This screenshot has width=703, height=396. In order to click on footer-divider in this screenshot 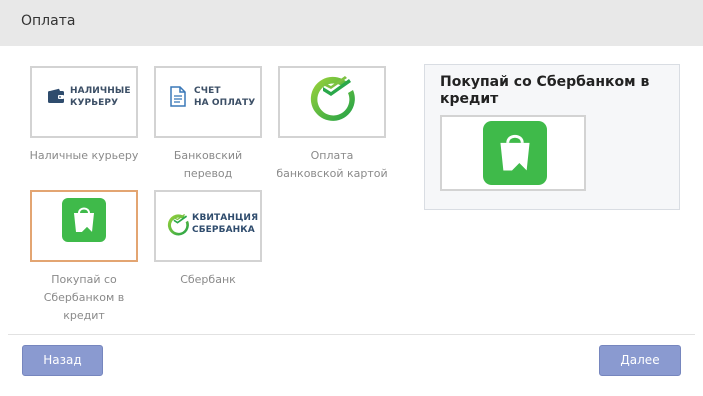, I will do `click(351, 334)`.